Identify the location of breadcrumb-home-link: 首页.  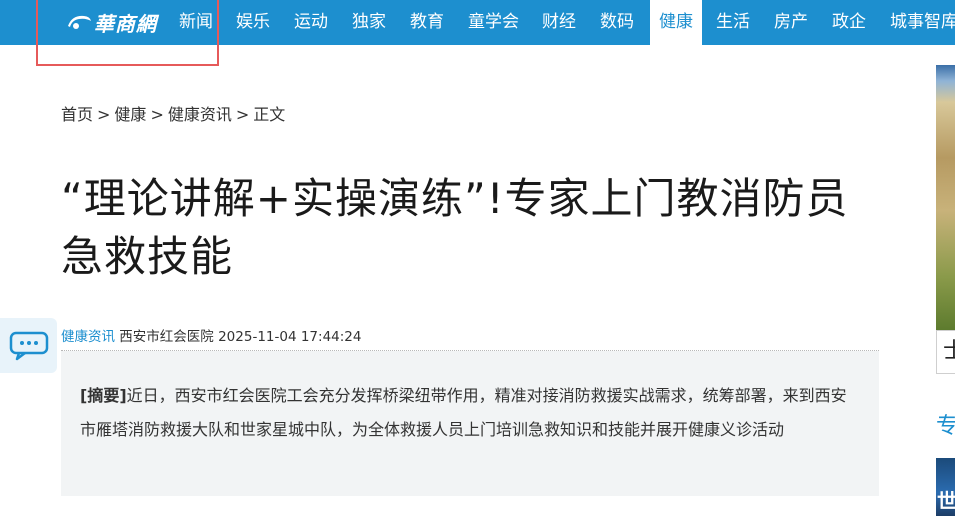
(77, 114).